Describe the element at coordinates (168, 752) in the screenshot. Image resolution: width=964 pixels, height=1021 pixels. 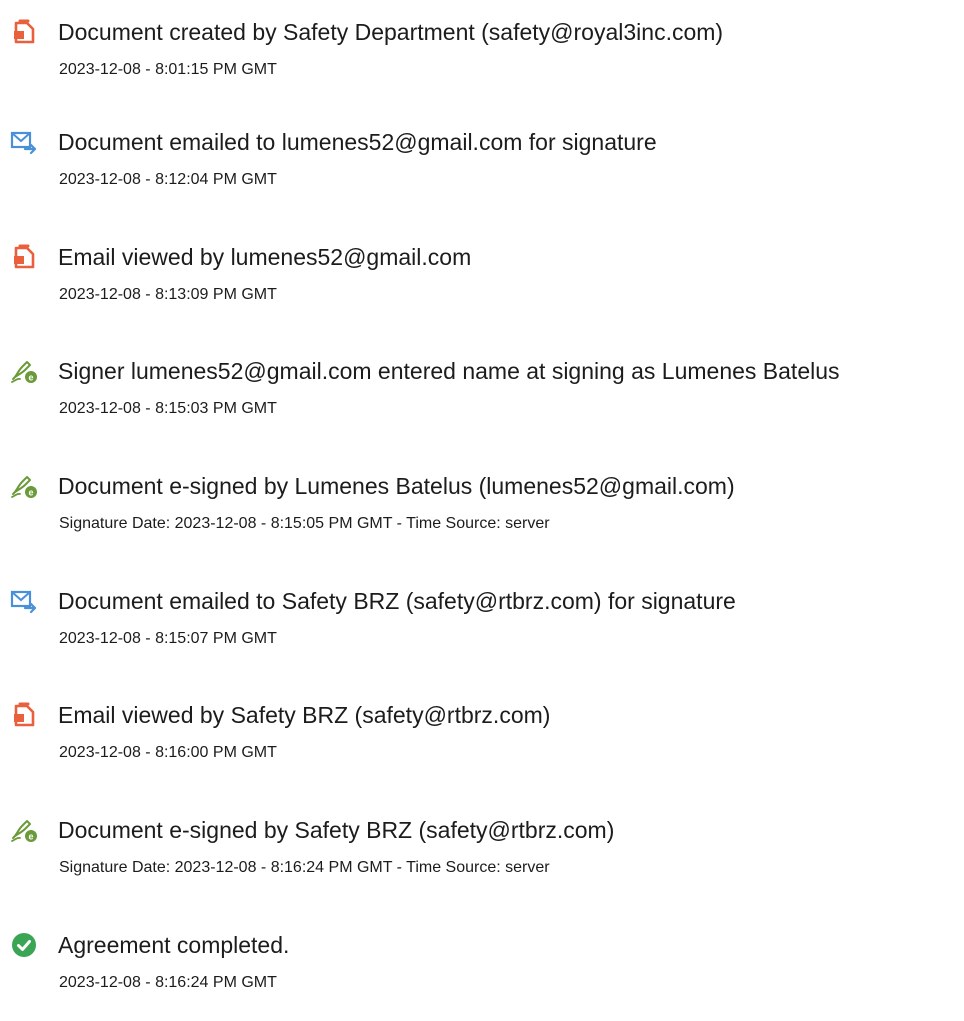
I see `event-timestamp: 2023-12-08 - 8:16:00 PM GMT` at that location.